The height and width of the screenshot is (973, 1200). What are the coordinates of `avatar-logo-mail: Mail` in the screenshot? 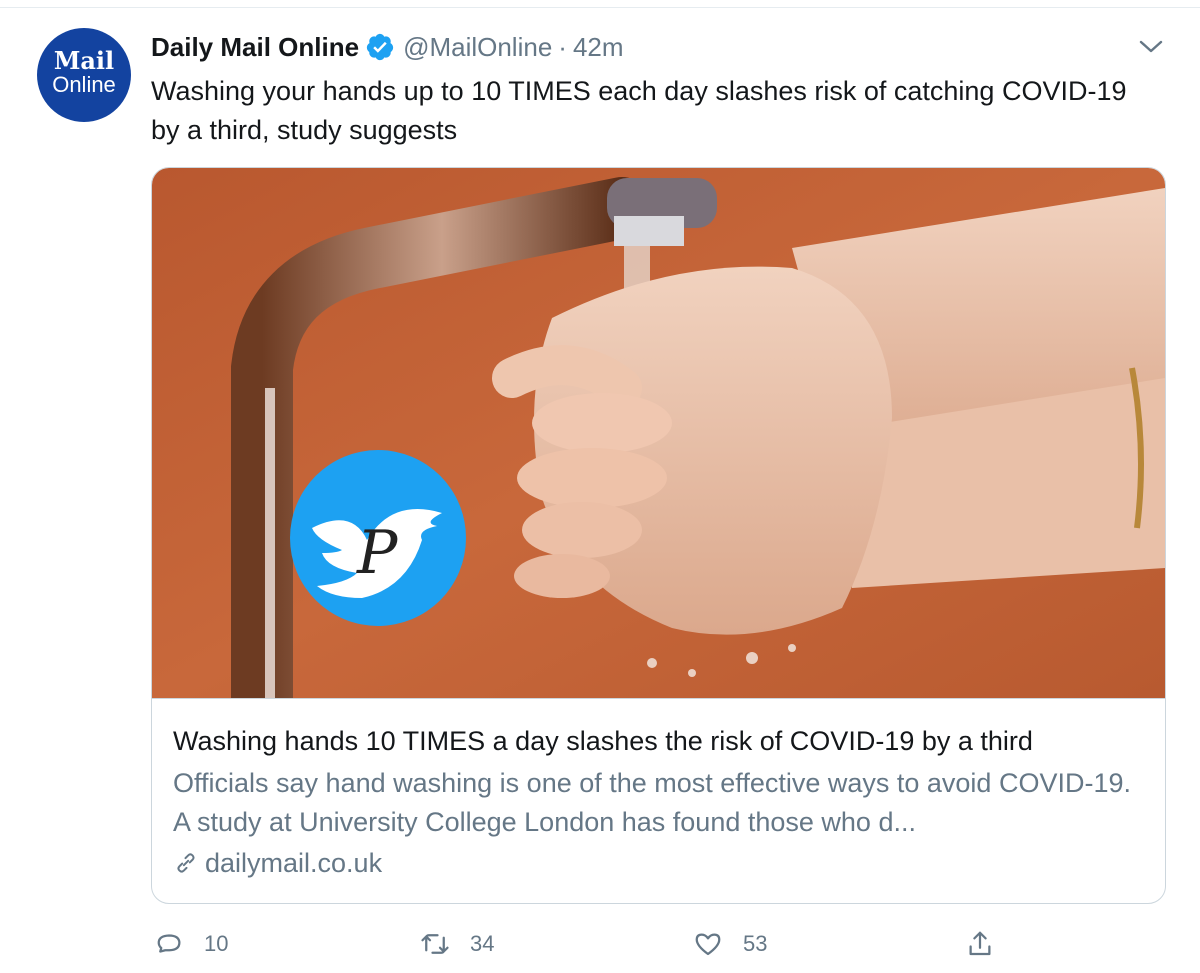 It's located at (84, 60).